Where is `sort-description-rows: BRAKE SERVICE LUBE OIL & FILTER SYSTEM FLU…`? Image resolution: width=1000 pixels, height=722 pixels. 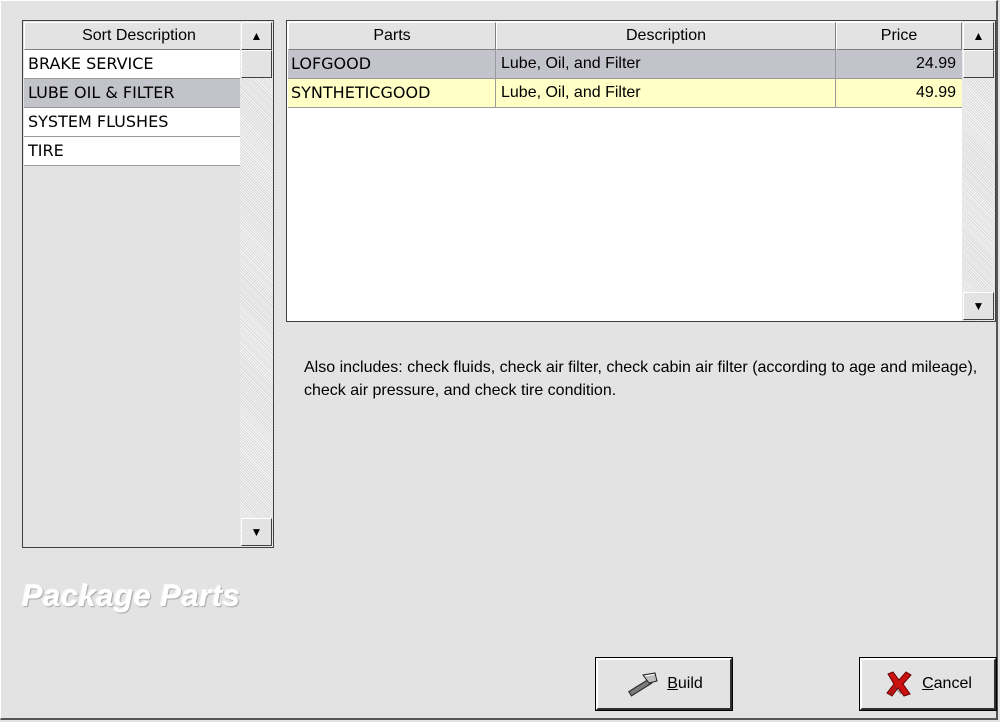 sort-description-rows: BRAKE SERVICE LUBE OIL & FILTER SYSTEM FLU… is located at coordinates (132, 108).